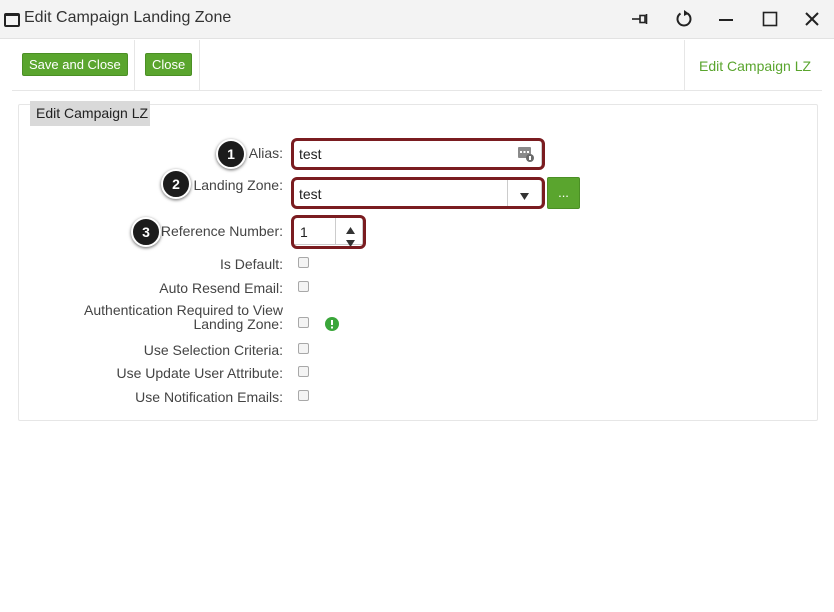  I want to click on minimize-icon, so click(726, 19).